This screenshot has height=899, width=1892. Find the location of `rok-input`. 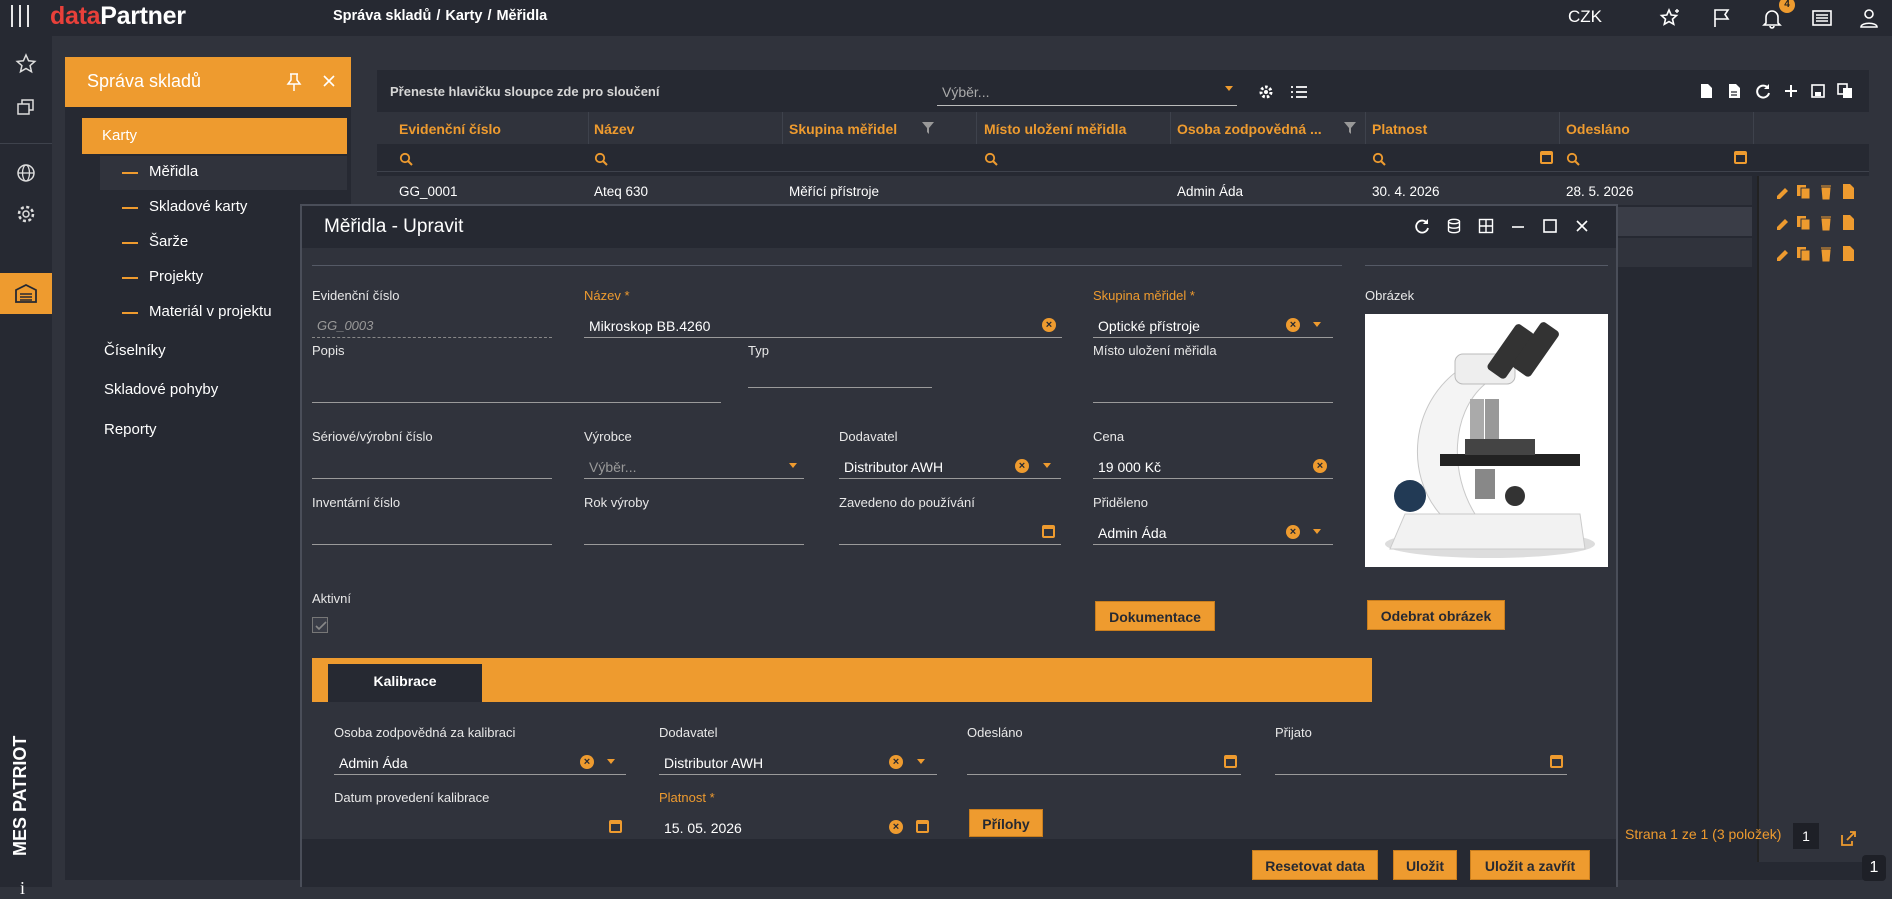

rok-input is located at coordinates (694, 533).